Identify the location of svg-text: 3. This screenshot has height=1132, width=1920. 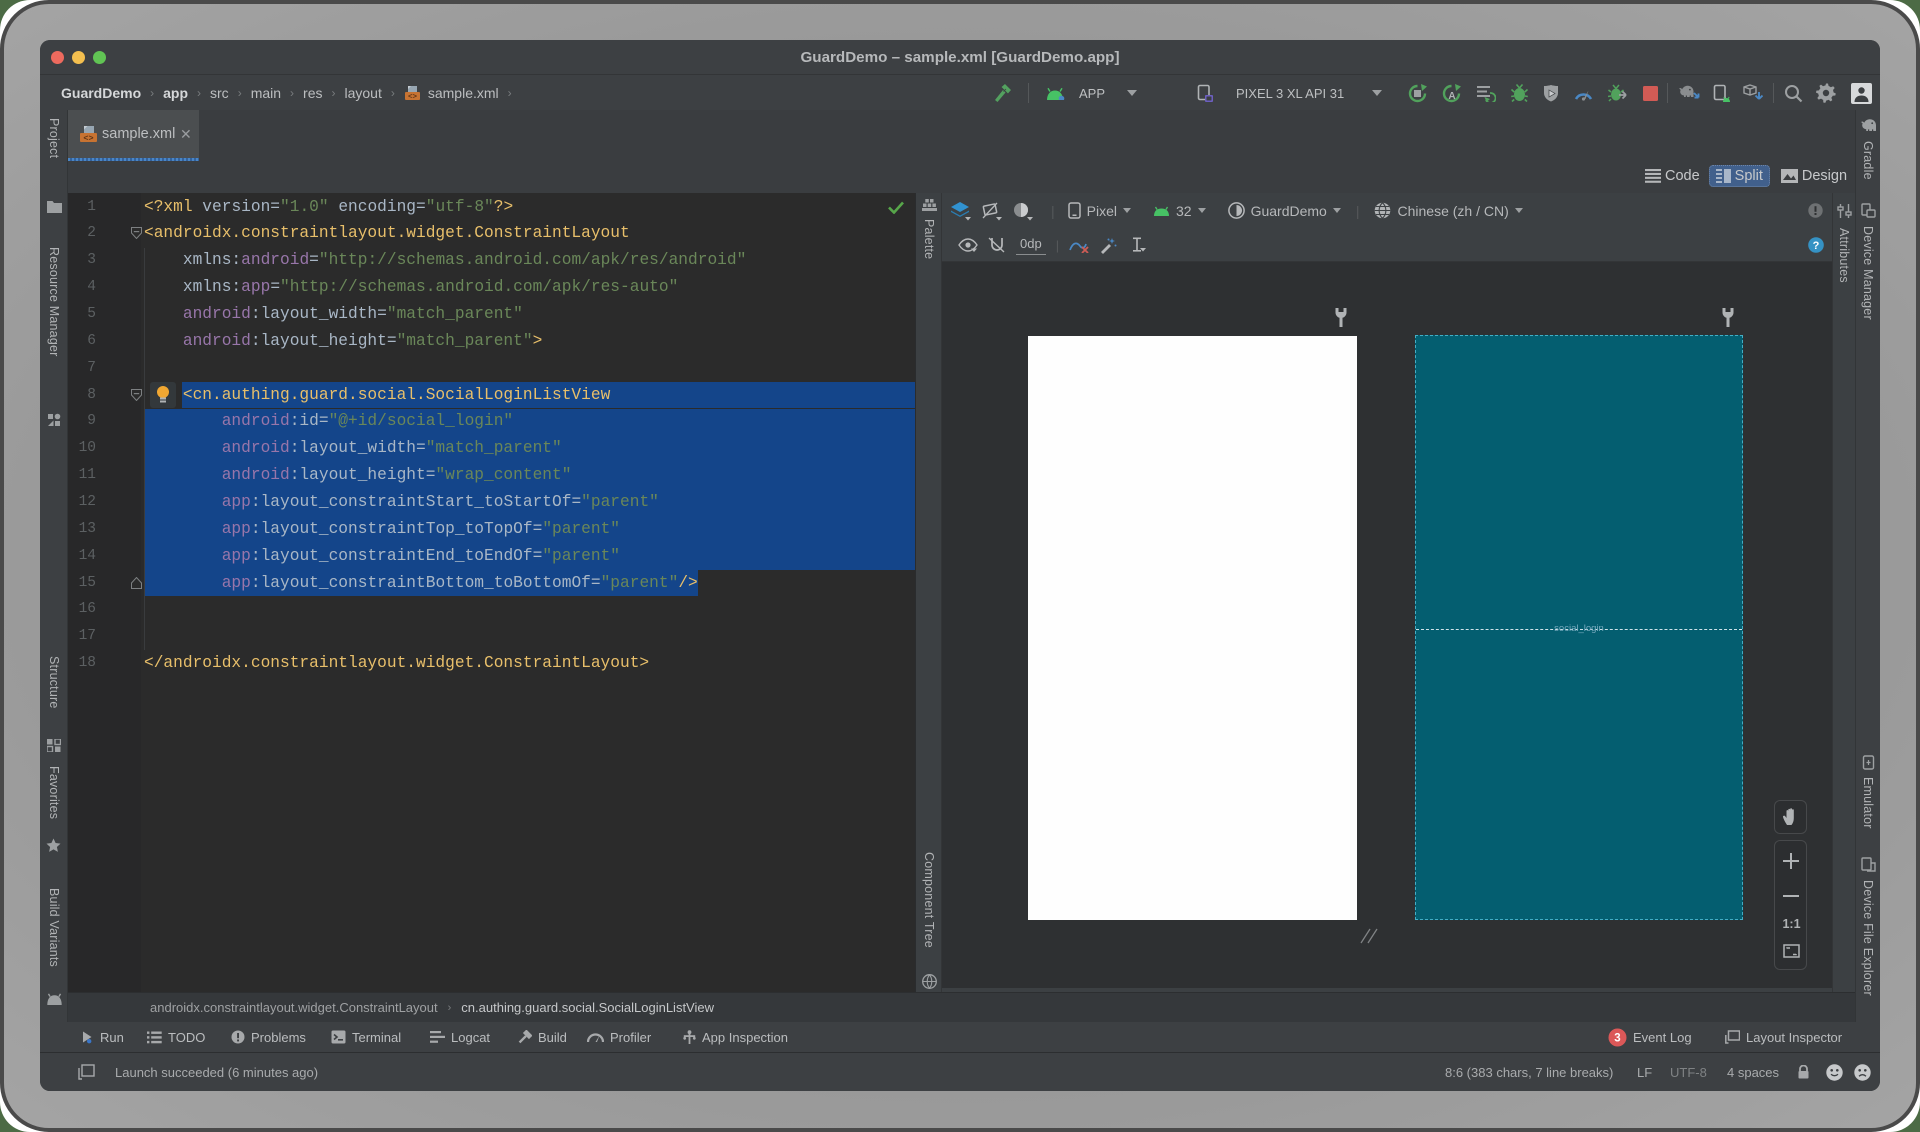
(1617, 1038).